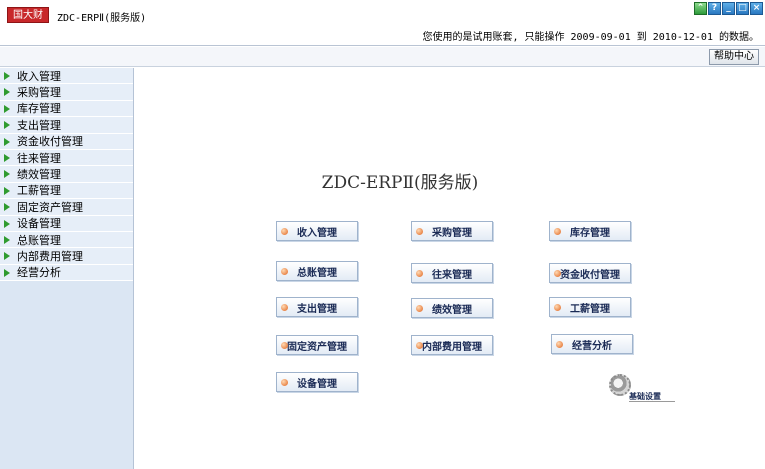 The width and height of the screenshot is (765, 469). Describe the element at coordinates (39, 191) in the screenshot. I see `sidebar-item-label: 工薪管理` at that location.